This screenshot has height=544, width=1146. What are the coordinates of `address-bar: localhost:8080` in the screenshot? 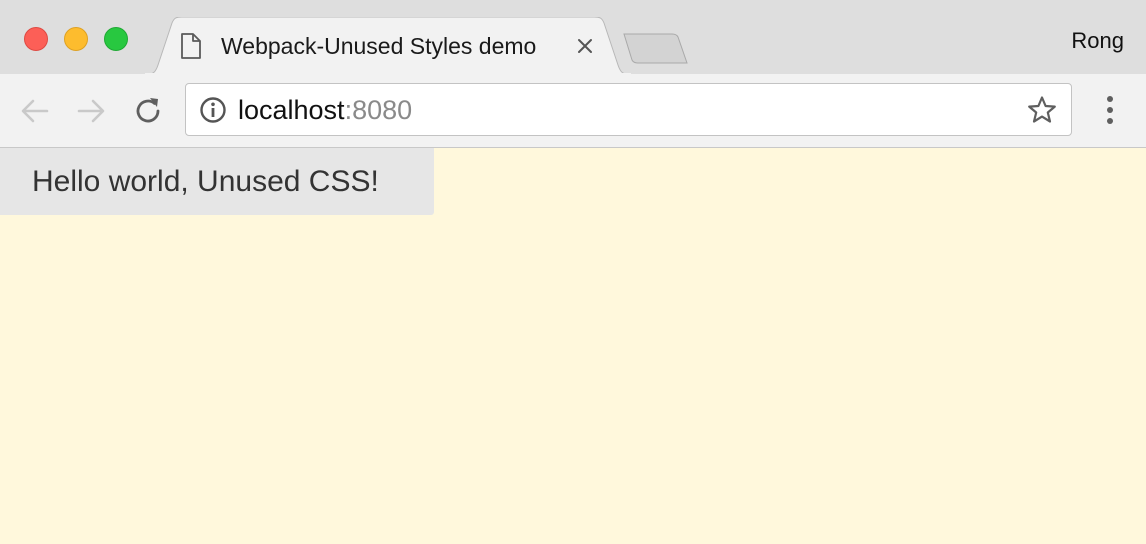 It's located at (628, 109).